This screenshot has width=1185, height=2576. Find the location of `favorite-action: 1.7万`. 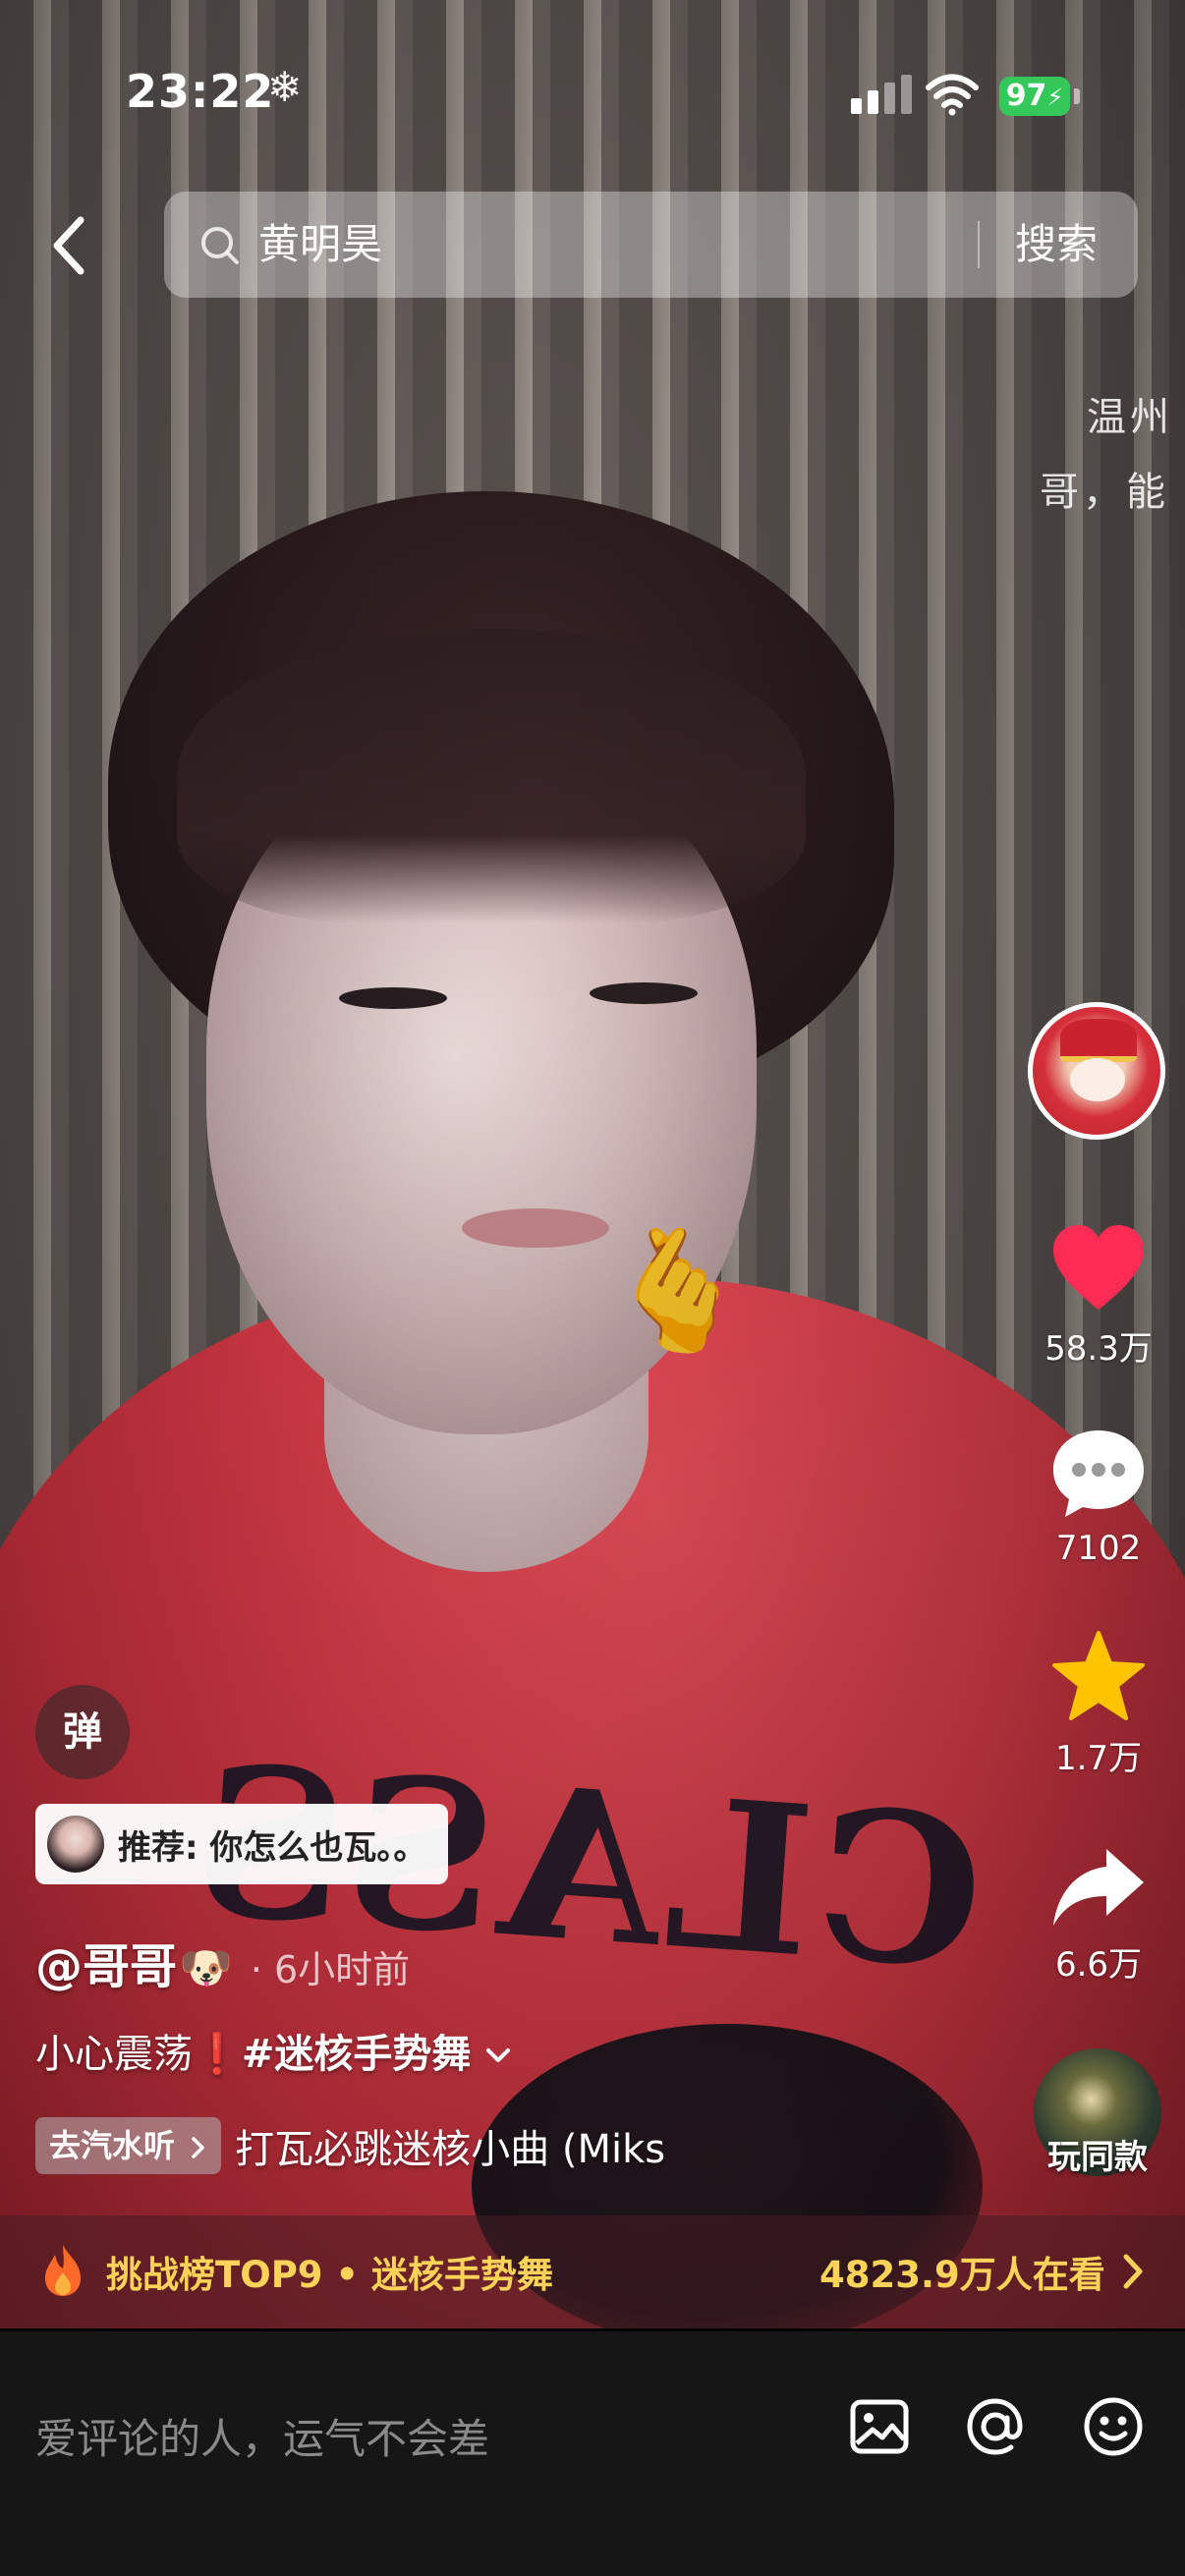

favorite-action: 1.7万 is located at coordinates (1099, 1704).